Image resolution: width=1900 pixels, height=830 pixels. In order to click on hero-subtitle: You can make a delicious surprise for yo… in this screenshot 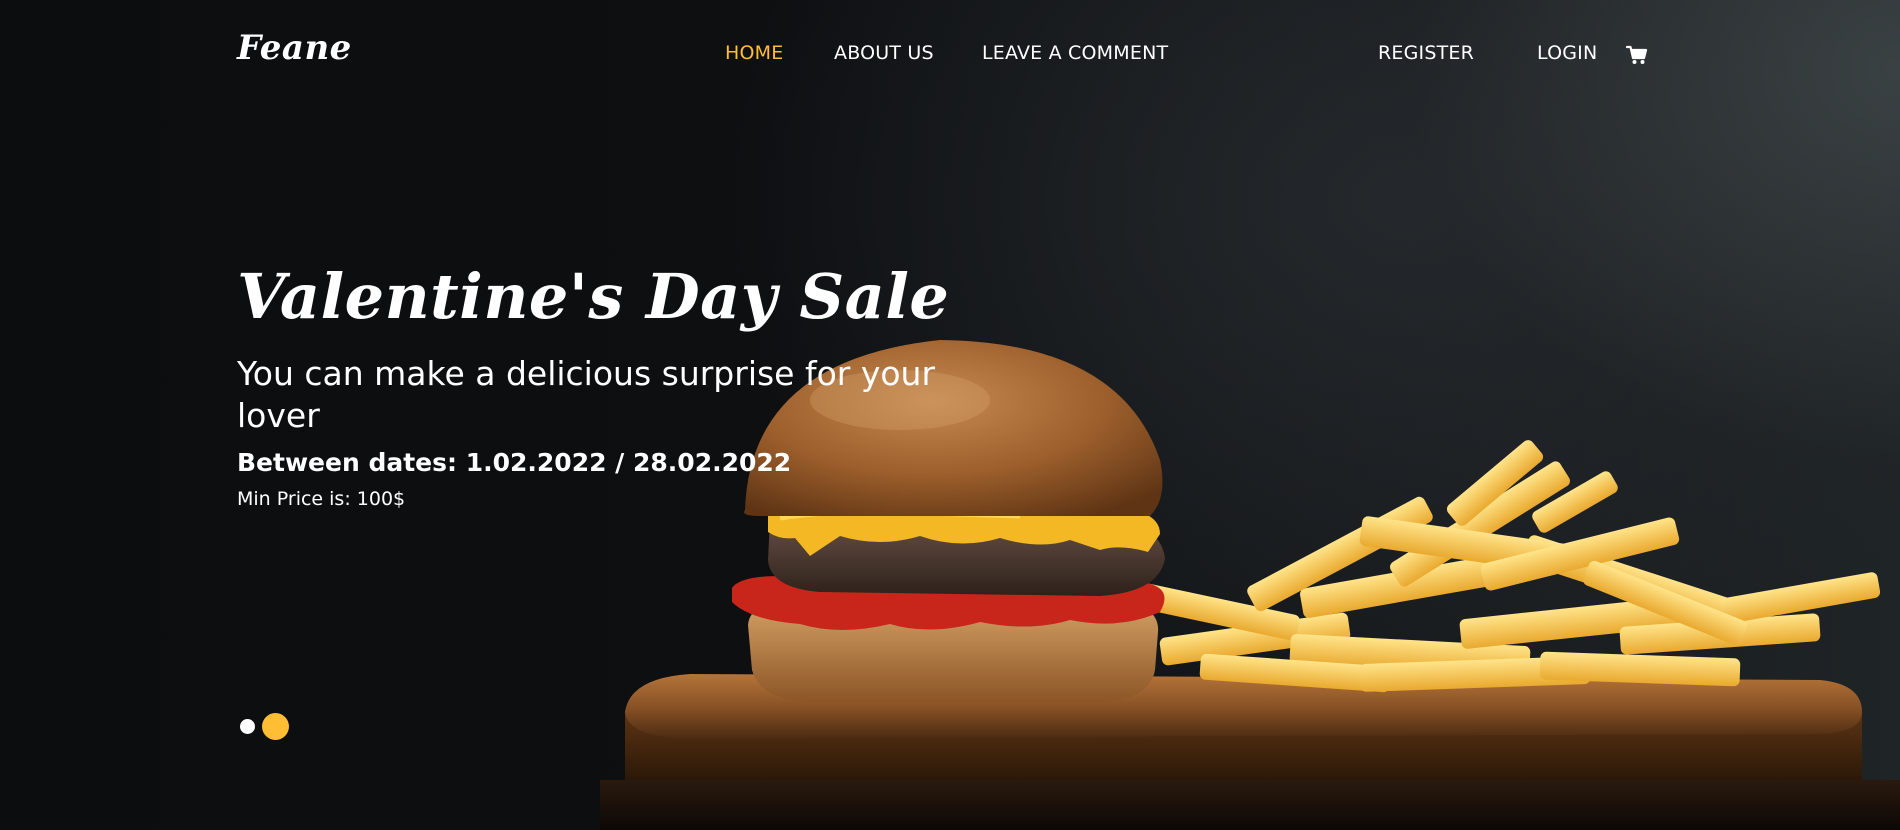, I will do `click(586, 394)`.